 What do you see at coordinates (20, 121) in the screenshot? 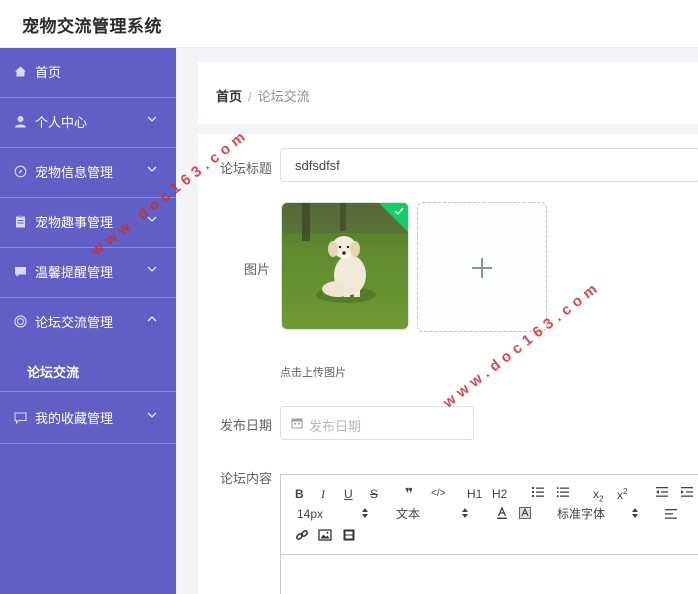
I see `user-icon` at bounding box center [20, 121].